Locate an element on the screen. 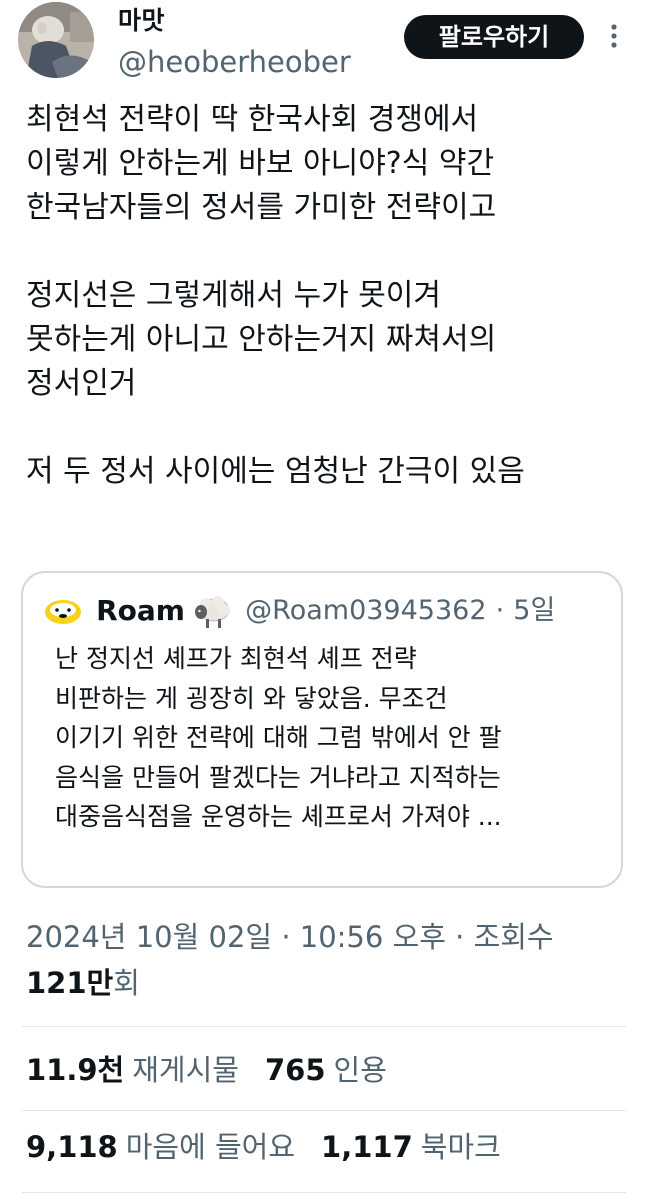 This screenshot has height=1200, width=646. user-handle: @heoberheober is located at coordinates (234, 62).